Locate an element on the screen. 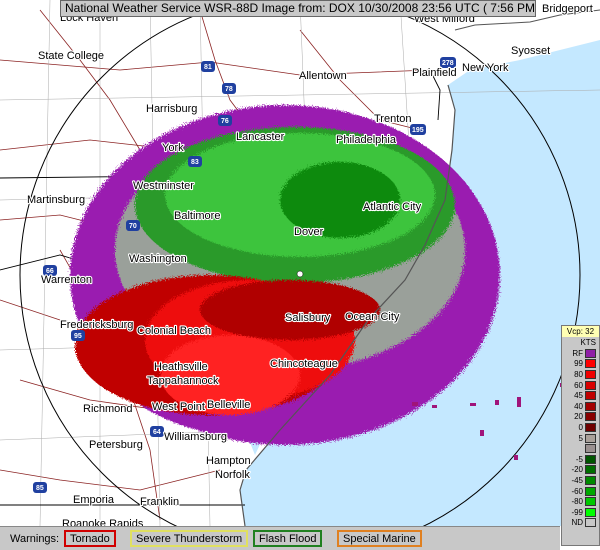 This screenshot has width=600, height=550. shield-195-icon: 195 is located at coordinates (418, 129).